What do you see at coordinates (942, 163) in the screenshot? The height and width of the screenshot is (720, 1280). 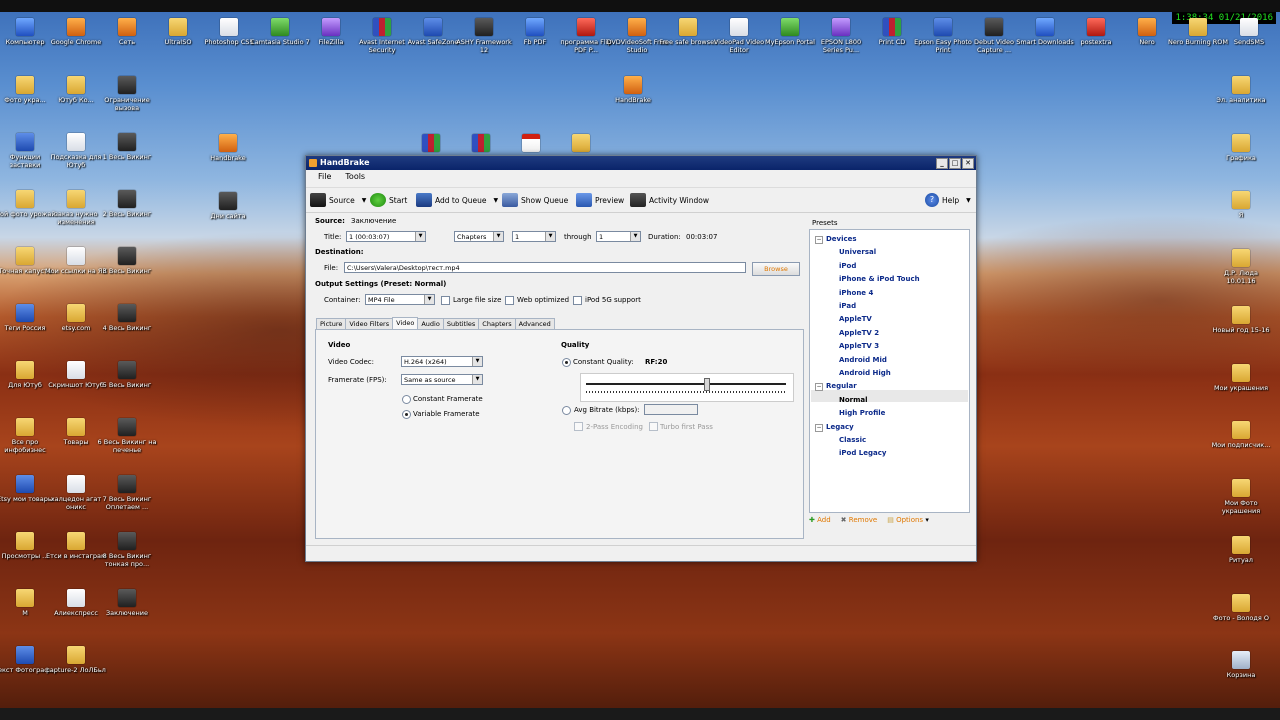 I see `minimize-button: _` at bounding box center [942, 163].